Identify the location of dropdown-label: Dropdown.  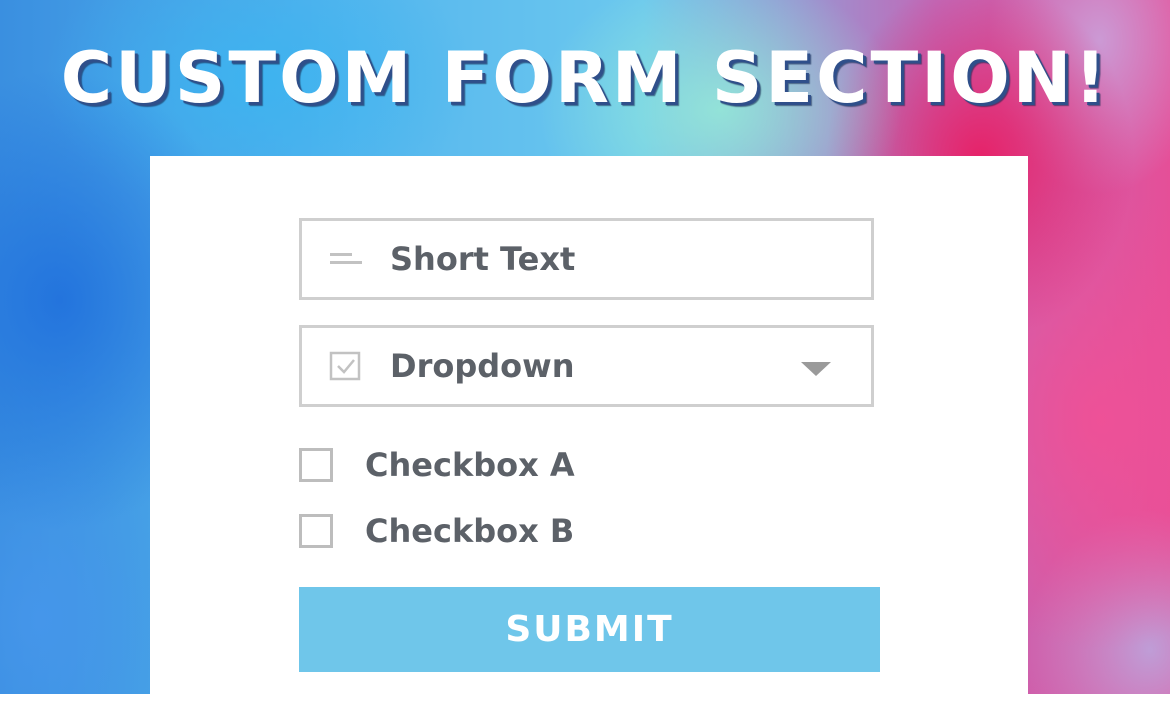
(482, 366).